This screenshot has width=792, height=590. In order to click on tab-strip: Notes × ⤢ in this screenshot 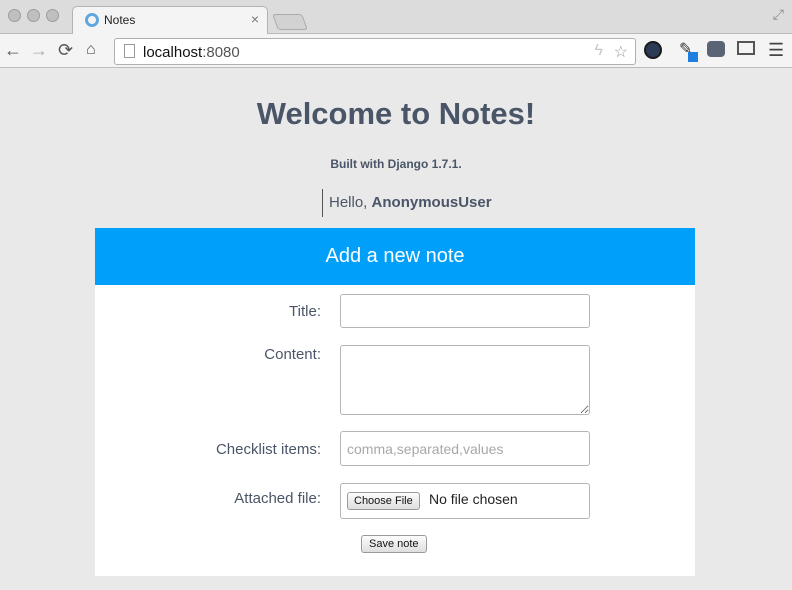, I will do `click(396, 17)`.